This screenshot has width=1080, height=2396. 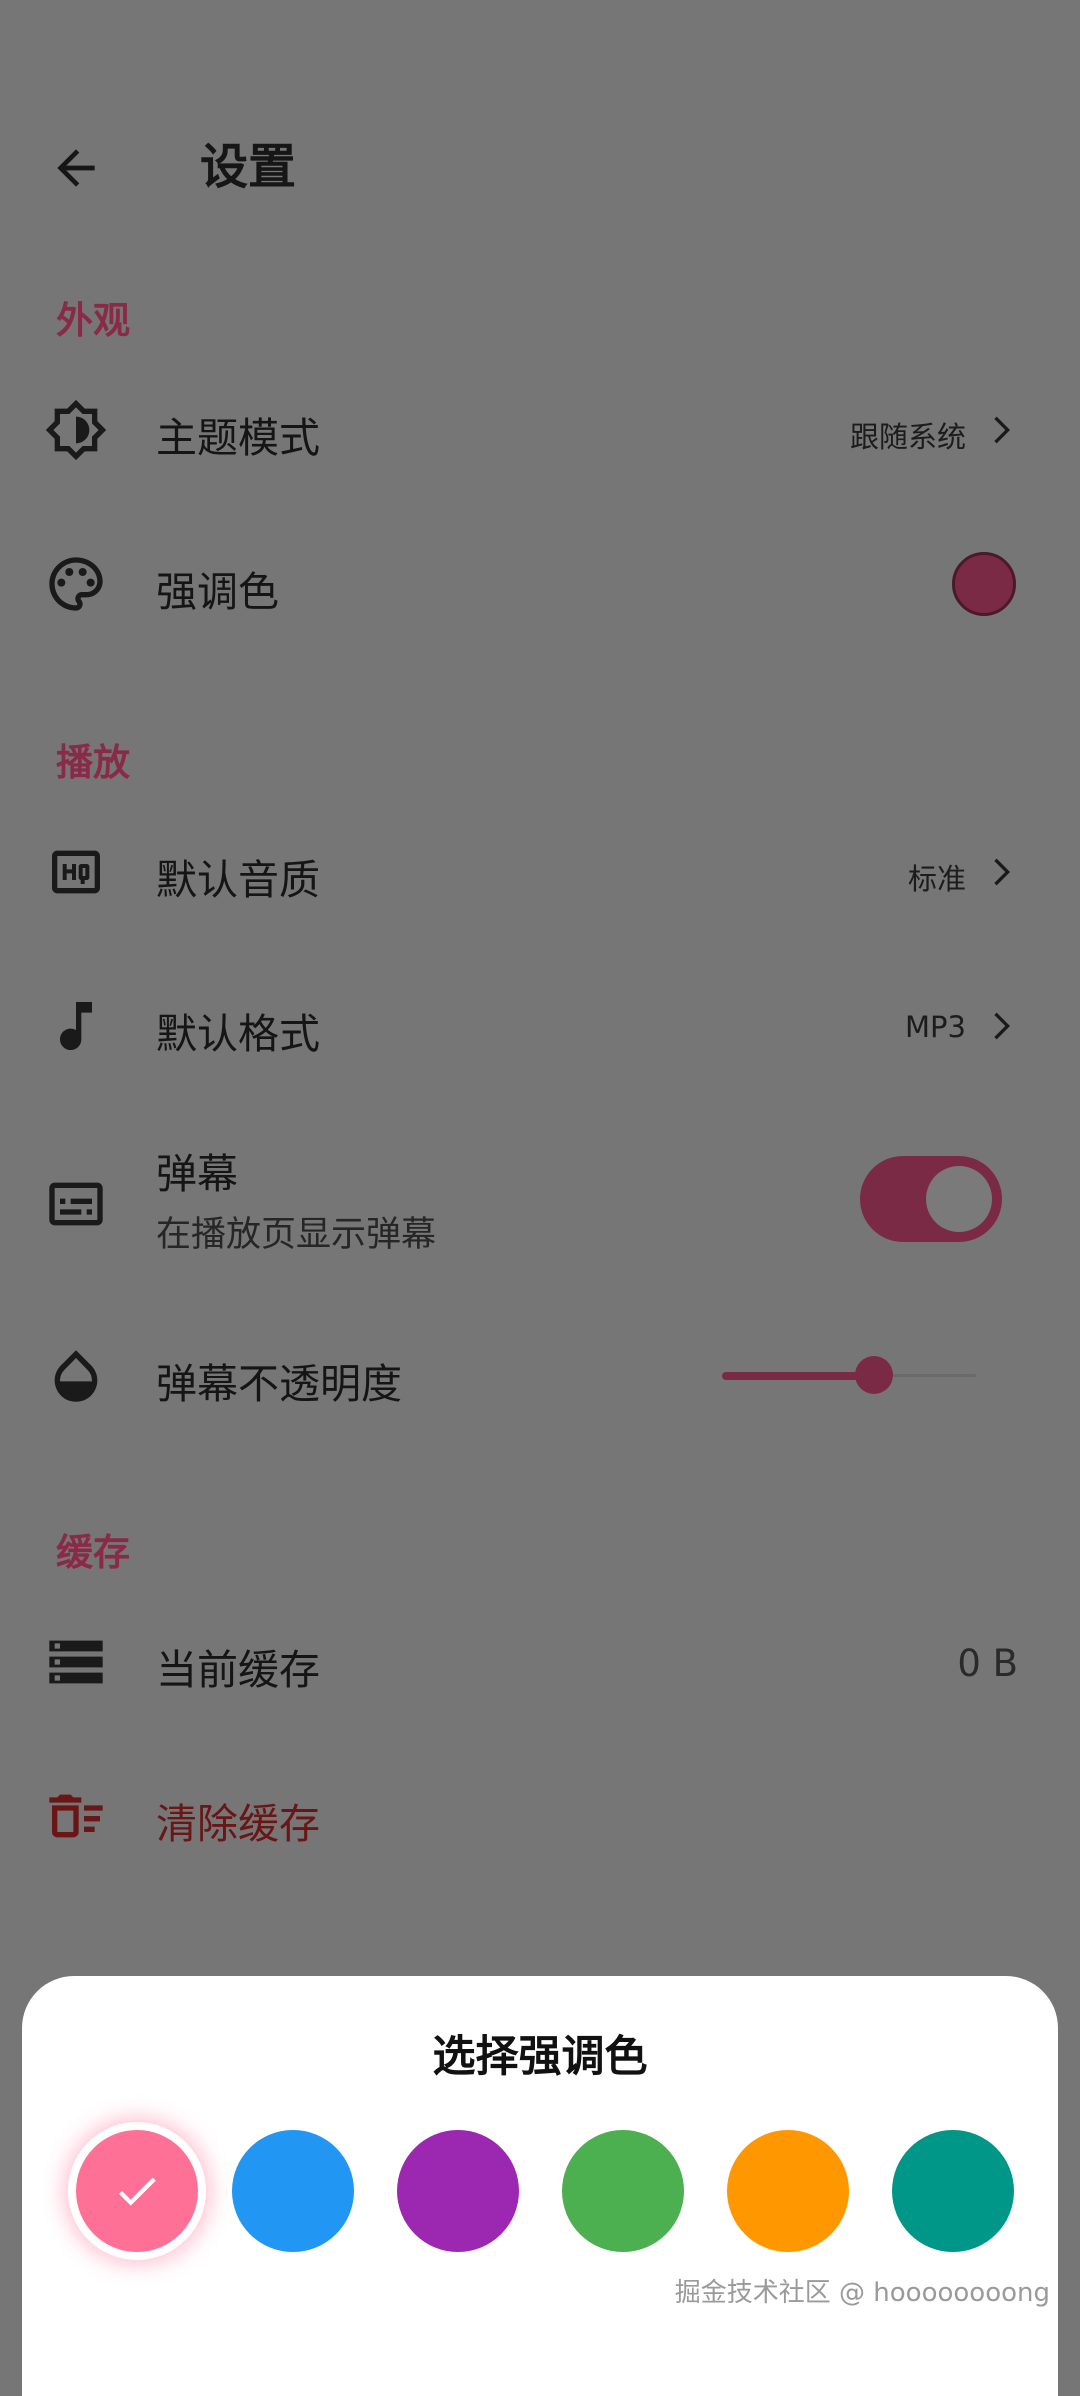 What do you see at coordinates (76, 872) in the screenshot?
I see `hq-icon` at bounding box center [76, 872].